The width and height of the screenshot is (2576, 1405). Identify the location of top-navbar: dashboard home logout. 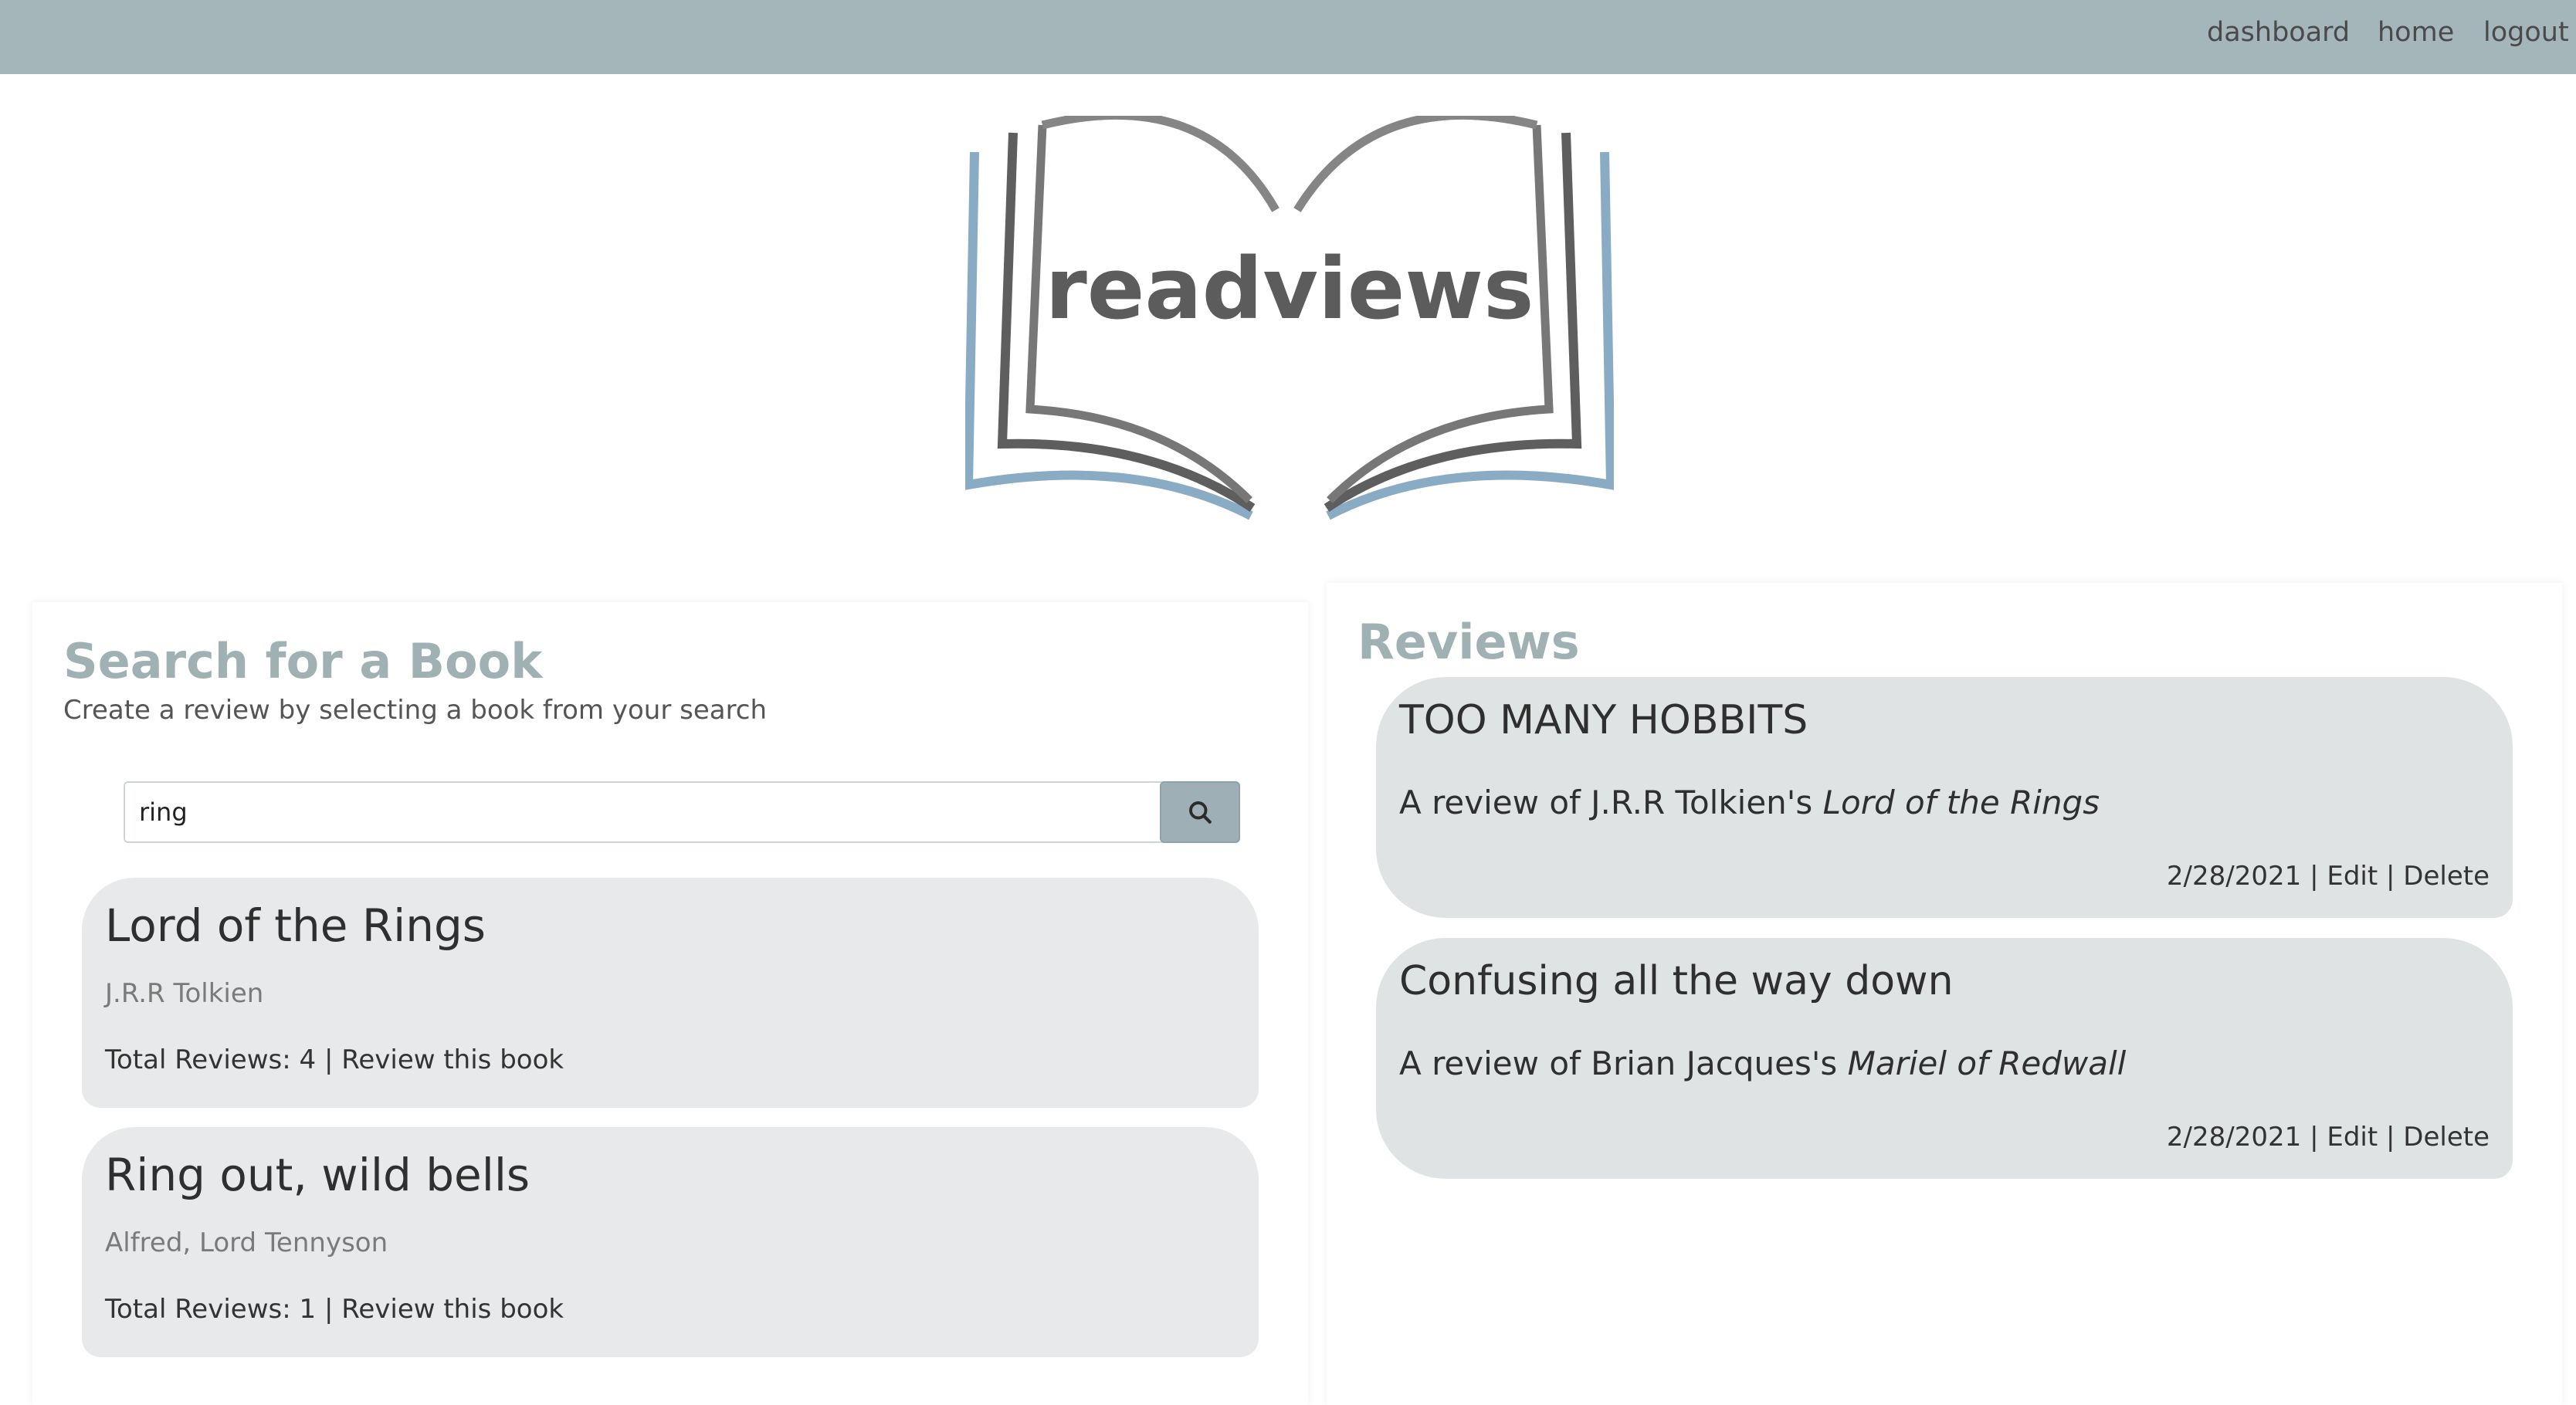
(1288, 37).